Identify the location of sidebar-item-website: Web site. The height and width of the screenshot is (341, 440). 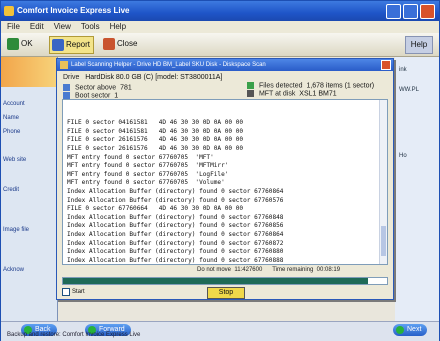
(29, 160).